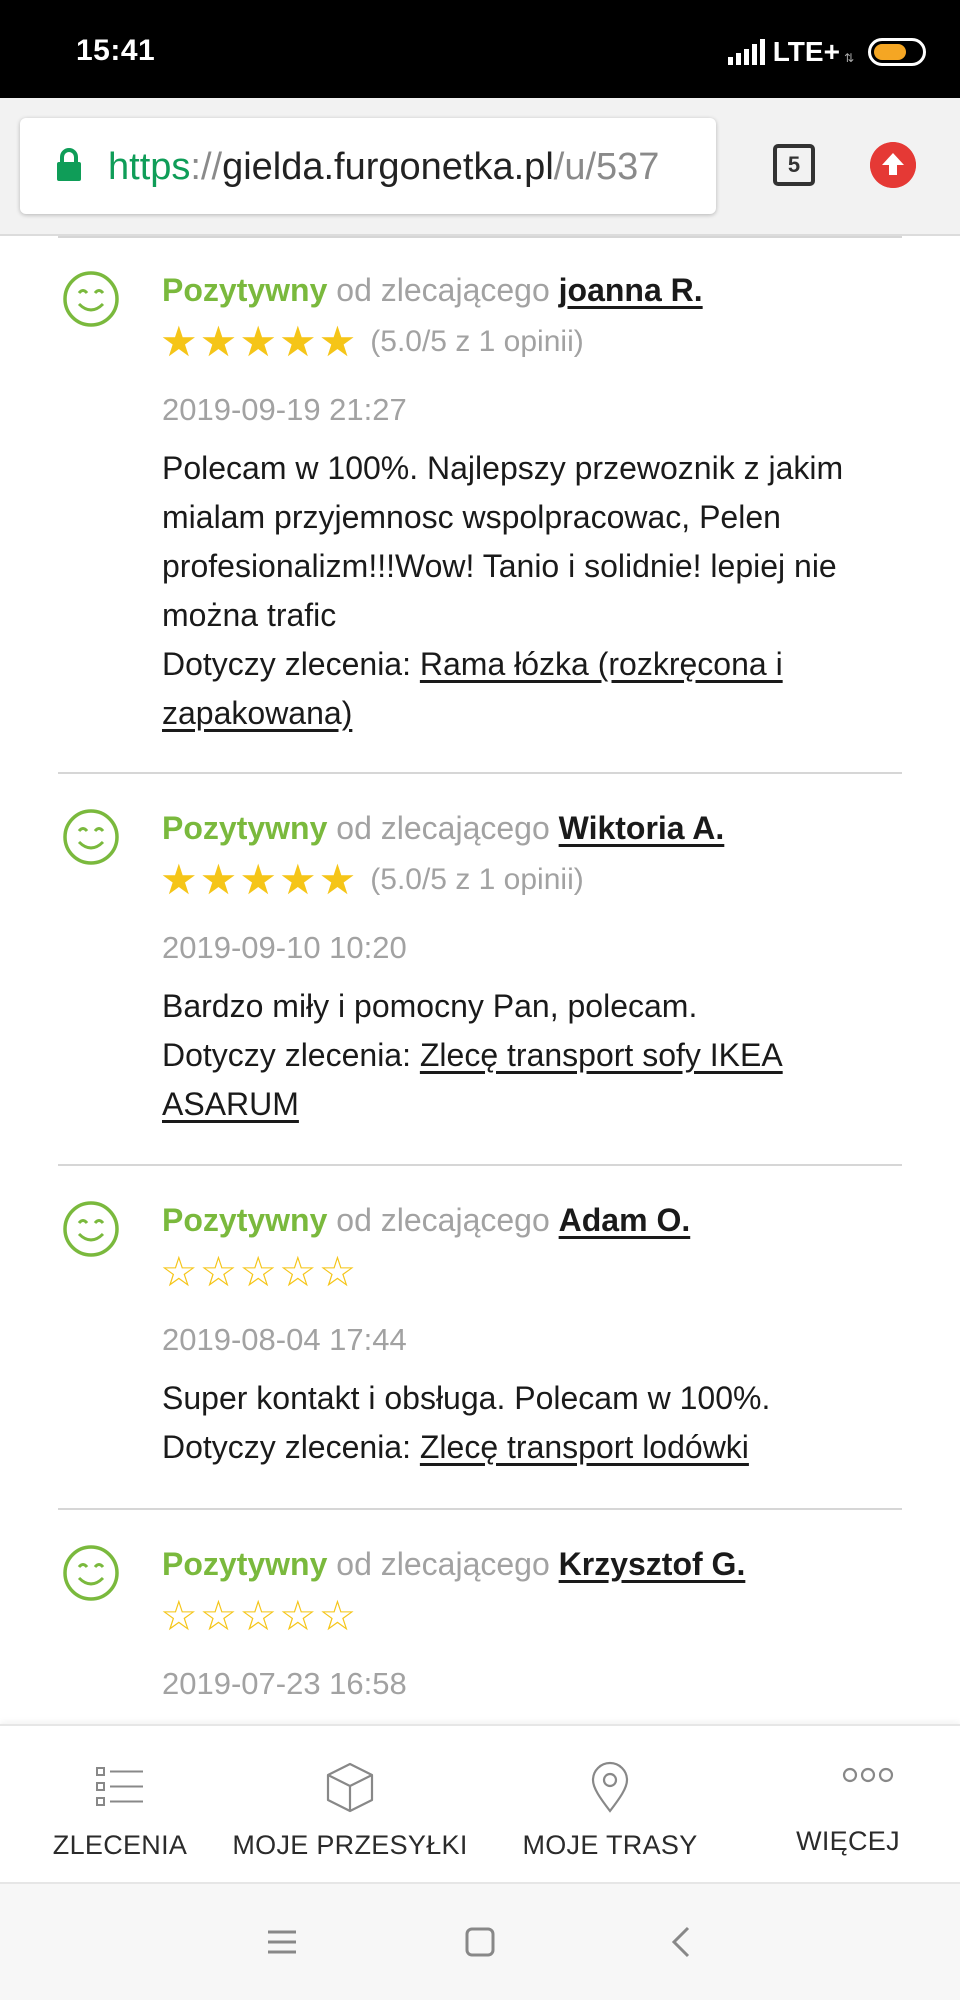 This screenshot has width=960, height=2000. Describe the element at coordinates (682, 1942) in the screenshot. I see `back-icon` at that location.